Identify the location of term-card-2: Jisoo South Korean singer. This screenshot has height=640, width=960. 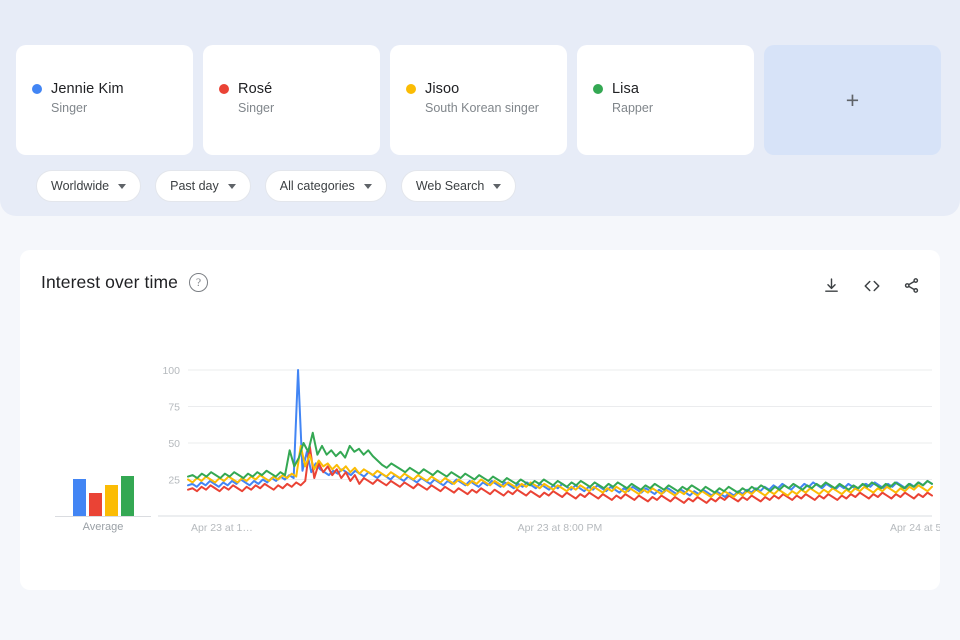
(478, 100).